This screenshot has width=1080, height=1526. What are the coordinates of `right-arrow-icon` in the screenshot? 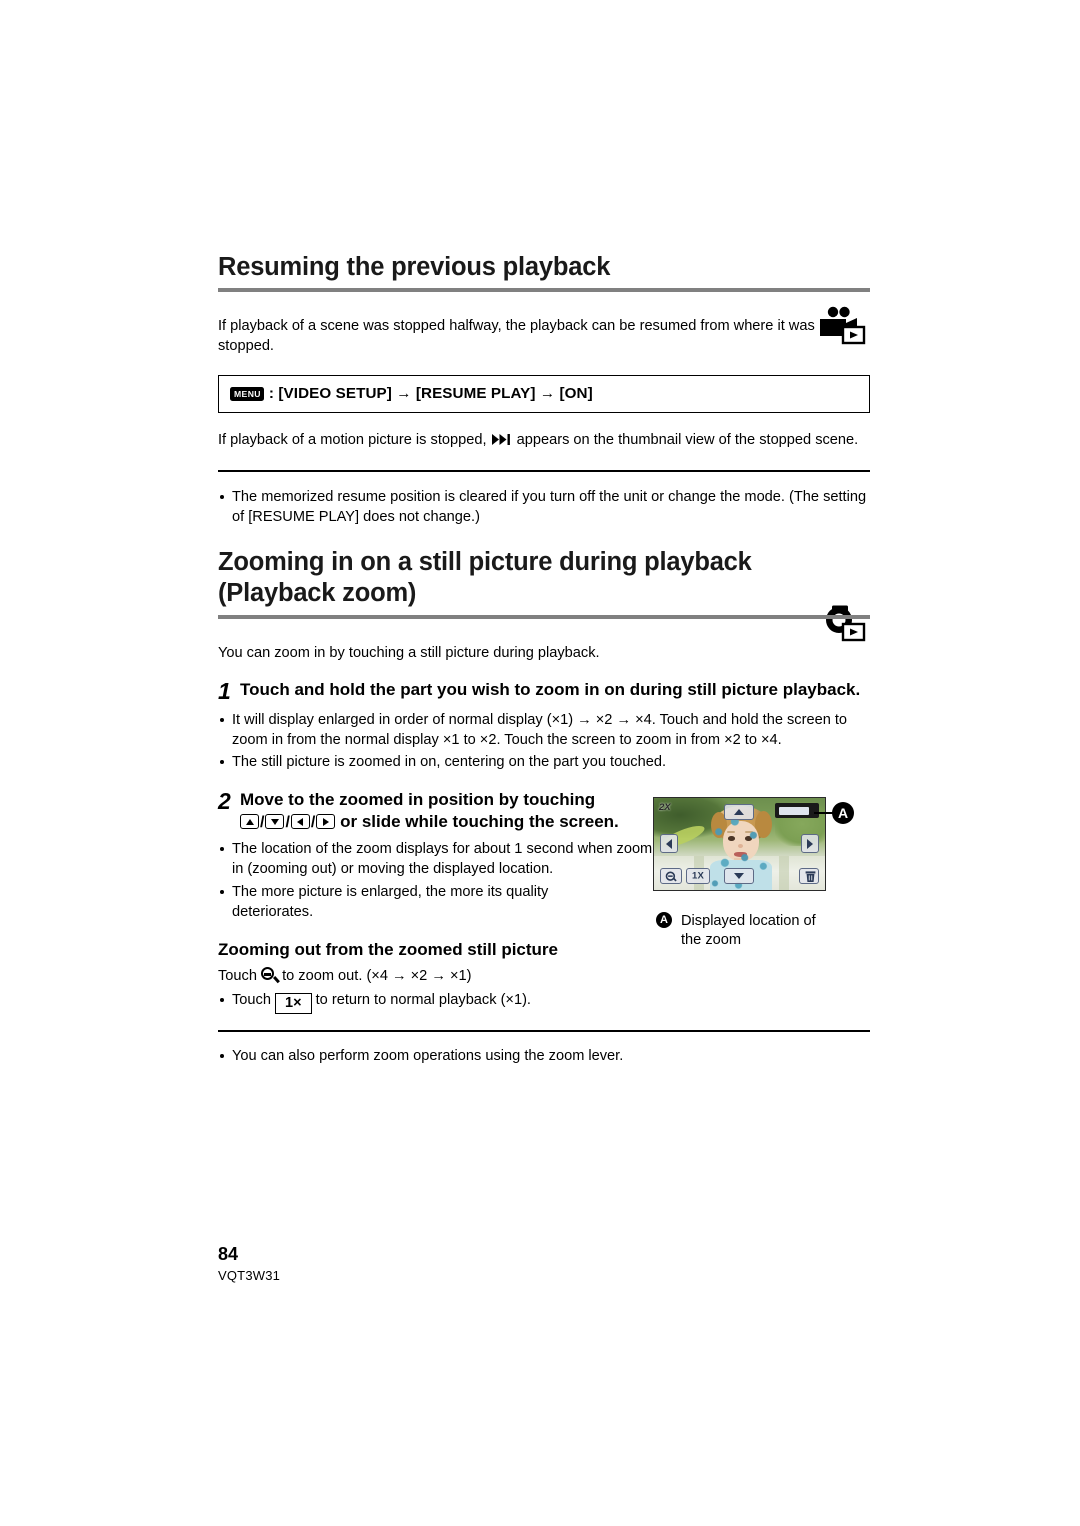 It's located at (326, 822).